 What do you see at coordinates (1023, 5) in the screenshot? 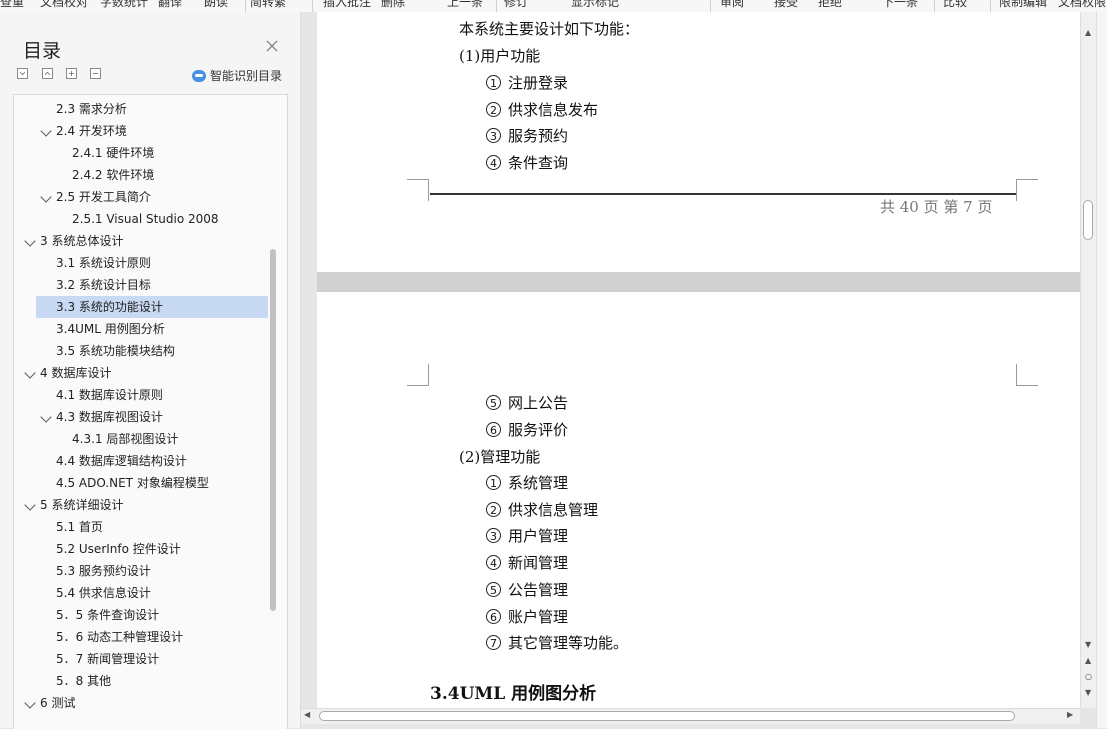
I see `toolbar-item: 限制编辑` at bounding box center [1023, 5].